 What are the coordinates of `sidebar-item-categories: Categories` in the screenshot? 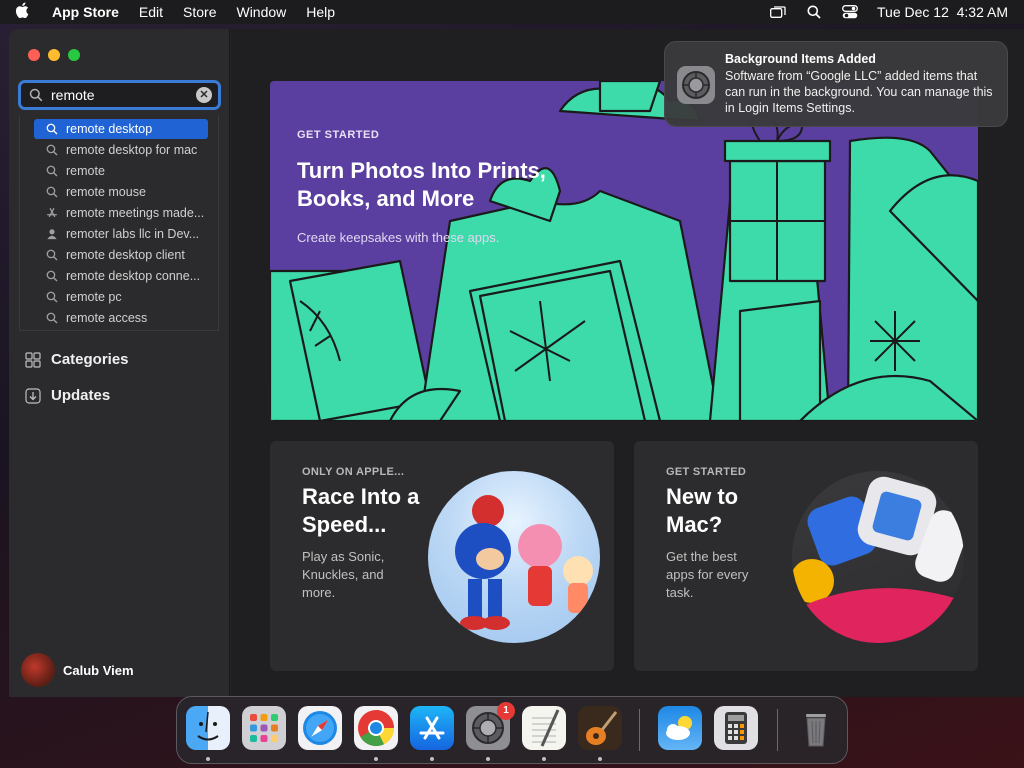 It's located at (77, 359).